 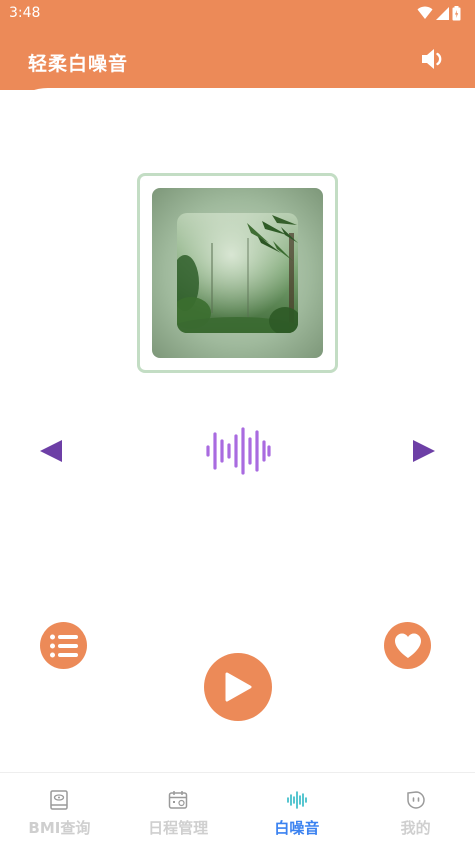 I want to click on prev-track-button, so click(x=51, y=451).